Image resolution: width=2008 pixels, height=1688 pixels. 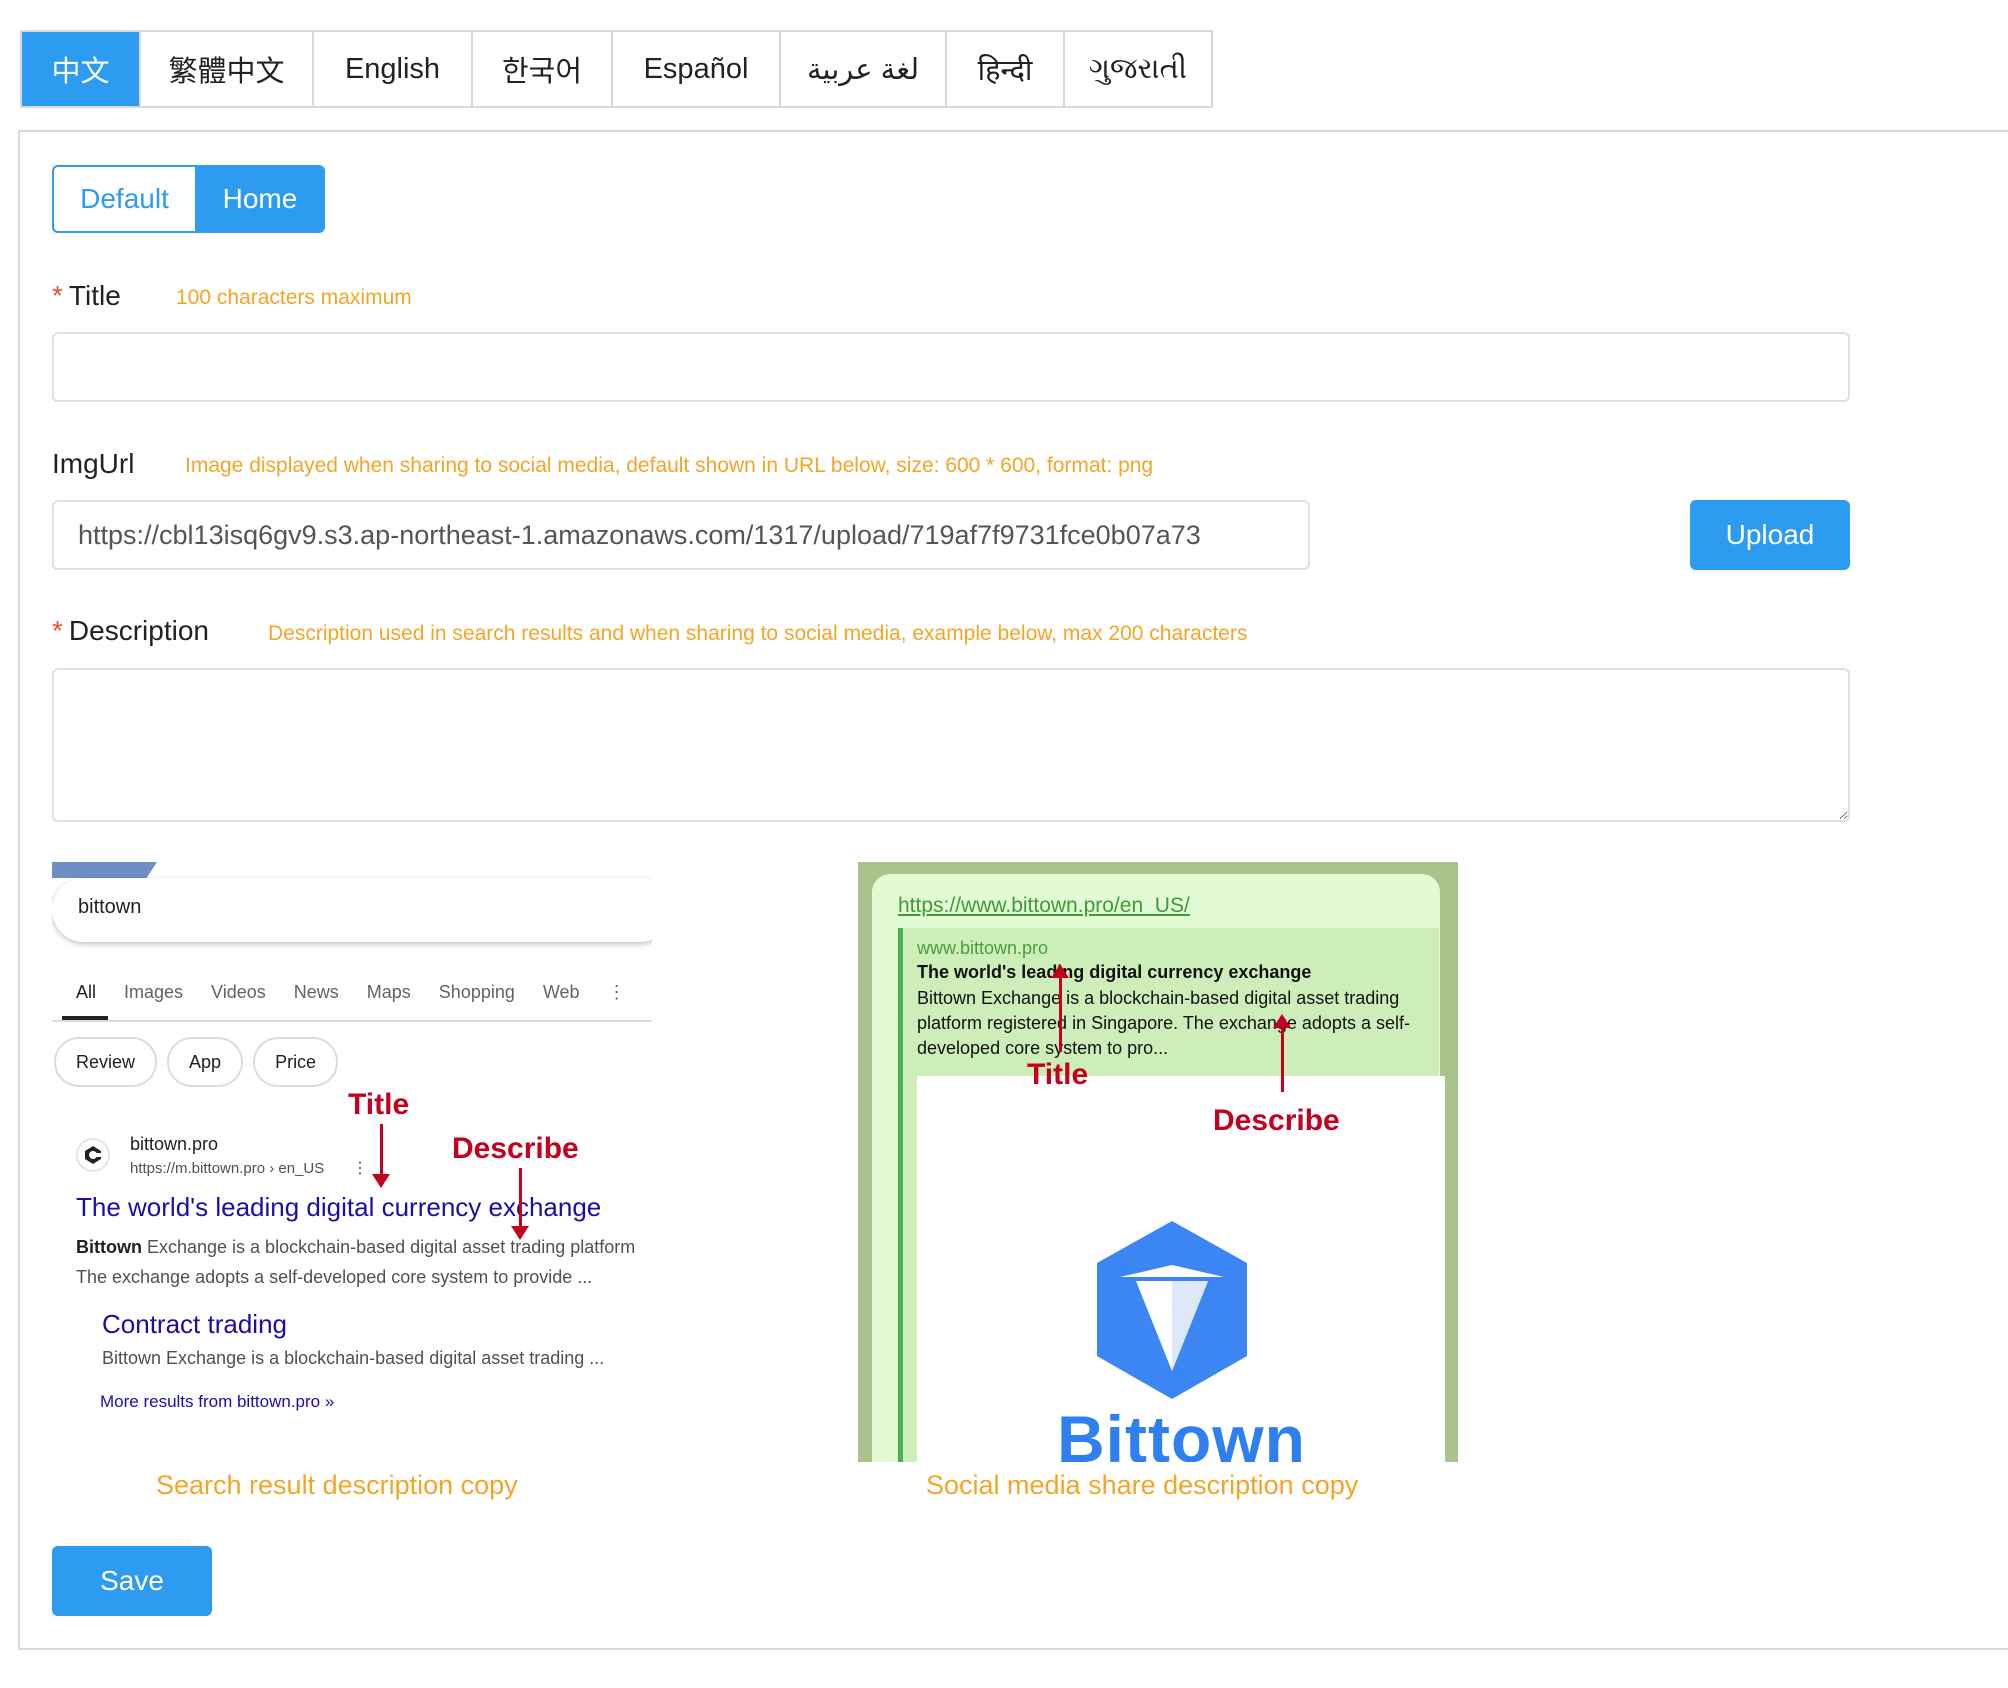 What do you see at coordinates (106, 1062) in the screenshot?
I see `search-chip: Review` at bounding box center [106, 1062].